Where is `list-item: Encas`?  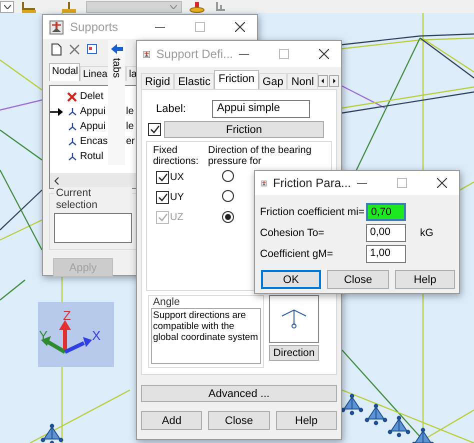
list-item: Encas is located at coordinates (93, 141).